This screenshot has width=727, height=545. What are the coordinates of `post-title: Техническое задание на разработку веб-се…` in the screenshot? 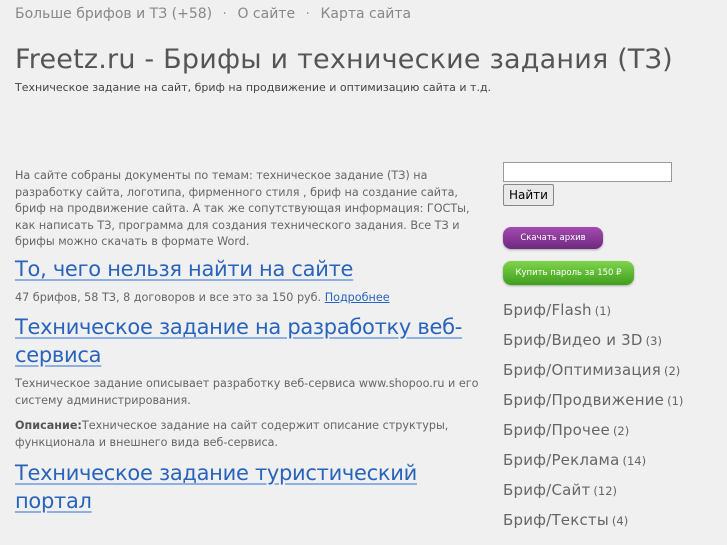 It's located at (252, 341).